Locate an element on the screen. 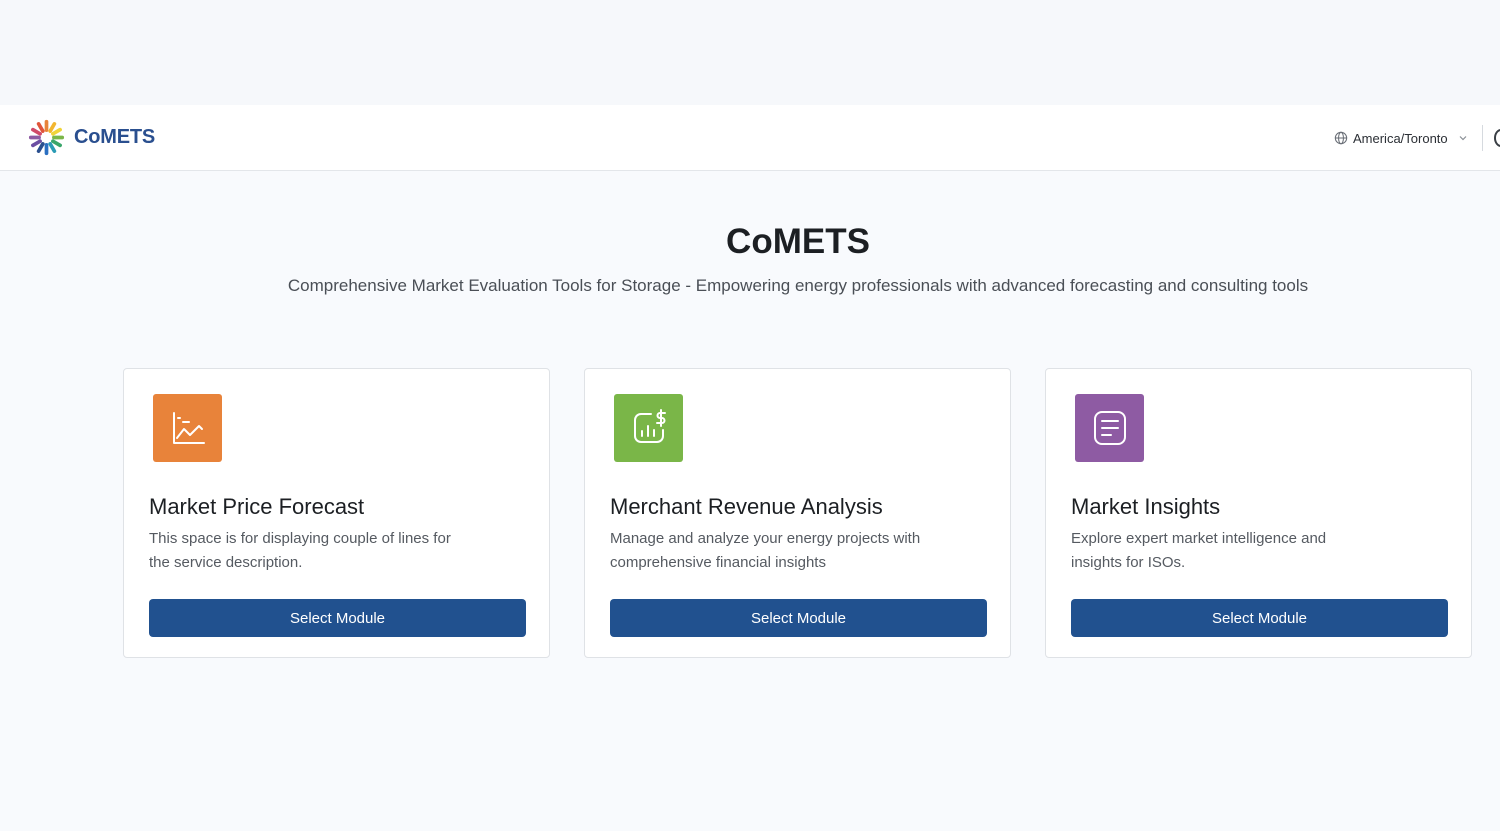 This screenshot has height=831, width=1500. module-title: Market Price Forecast is located at coordinates (257, 506).